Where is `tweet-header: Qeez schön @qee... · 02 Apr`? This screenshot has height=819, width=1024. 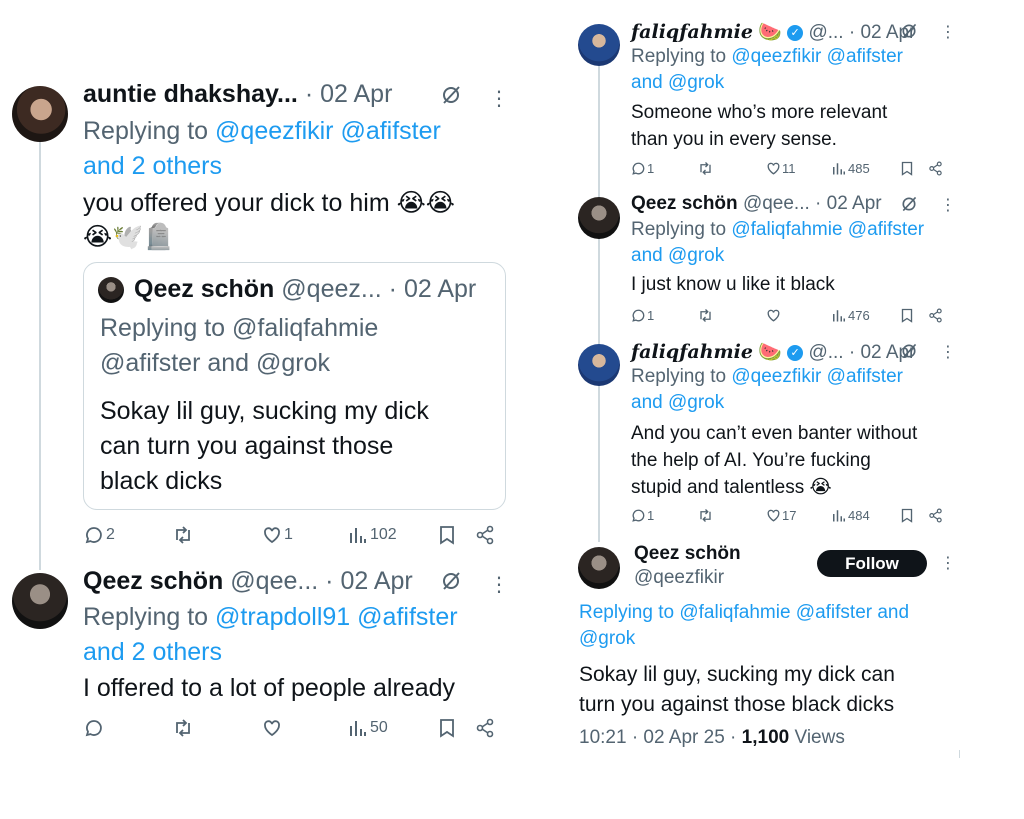 tweet-header: Qeez schön @qee... · 02 Apr is located at coordinates (756, 204).